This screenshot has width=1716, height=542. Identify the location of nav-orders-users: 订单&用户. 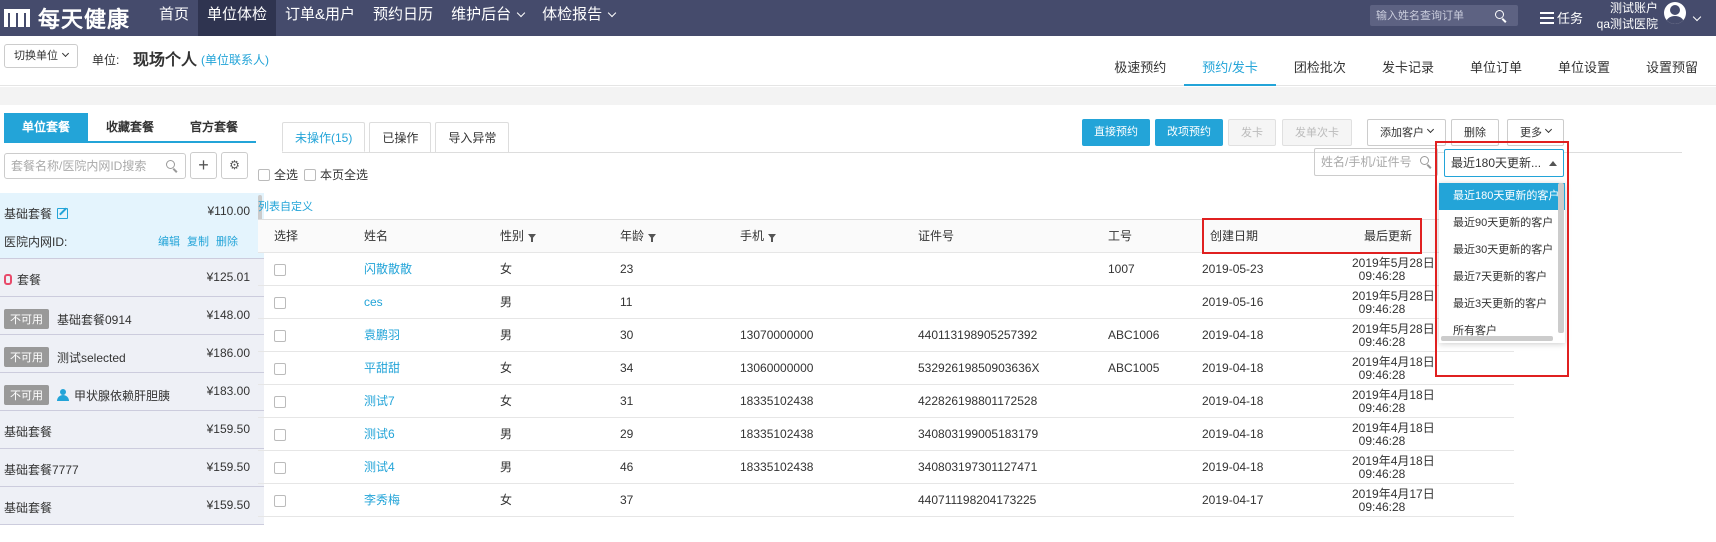
(320, 18).